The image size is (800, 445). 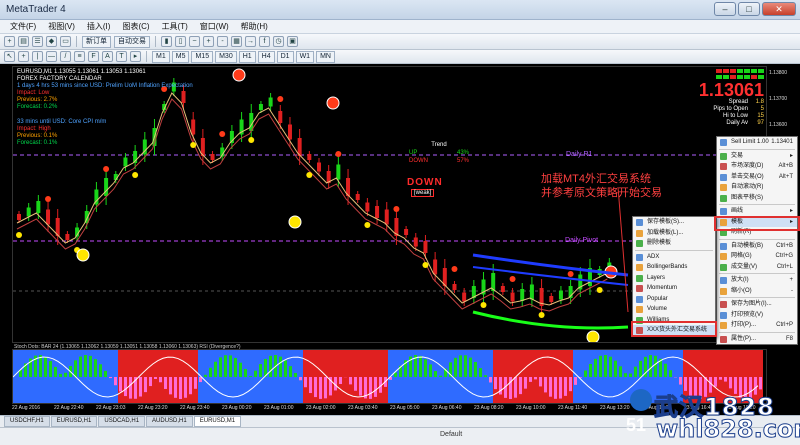 I want to click on chart-tab: AUDUSD,H1, so click(x=169, y=421).